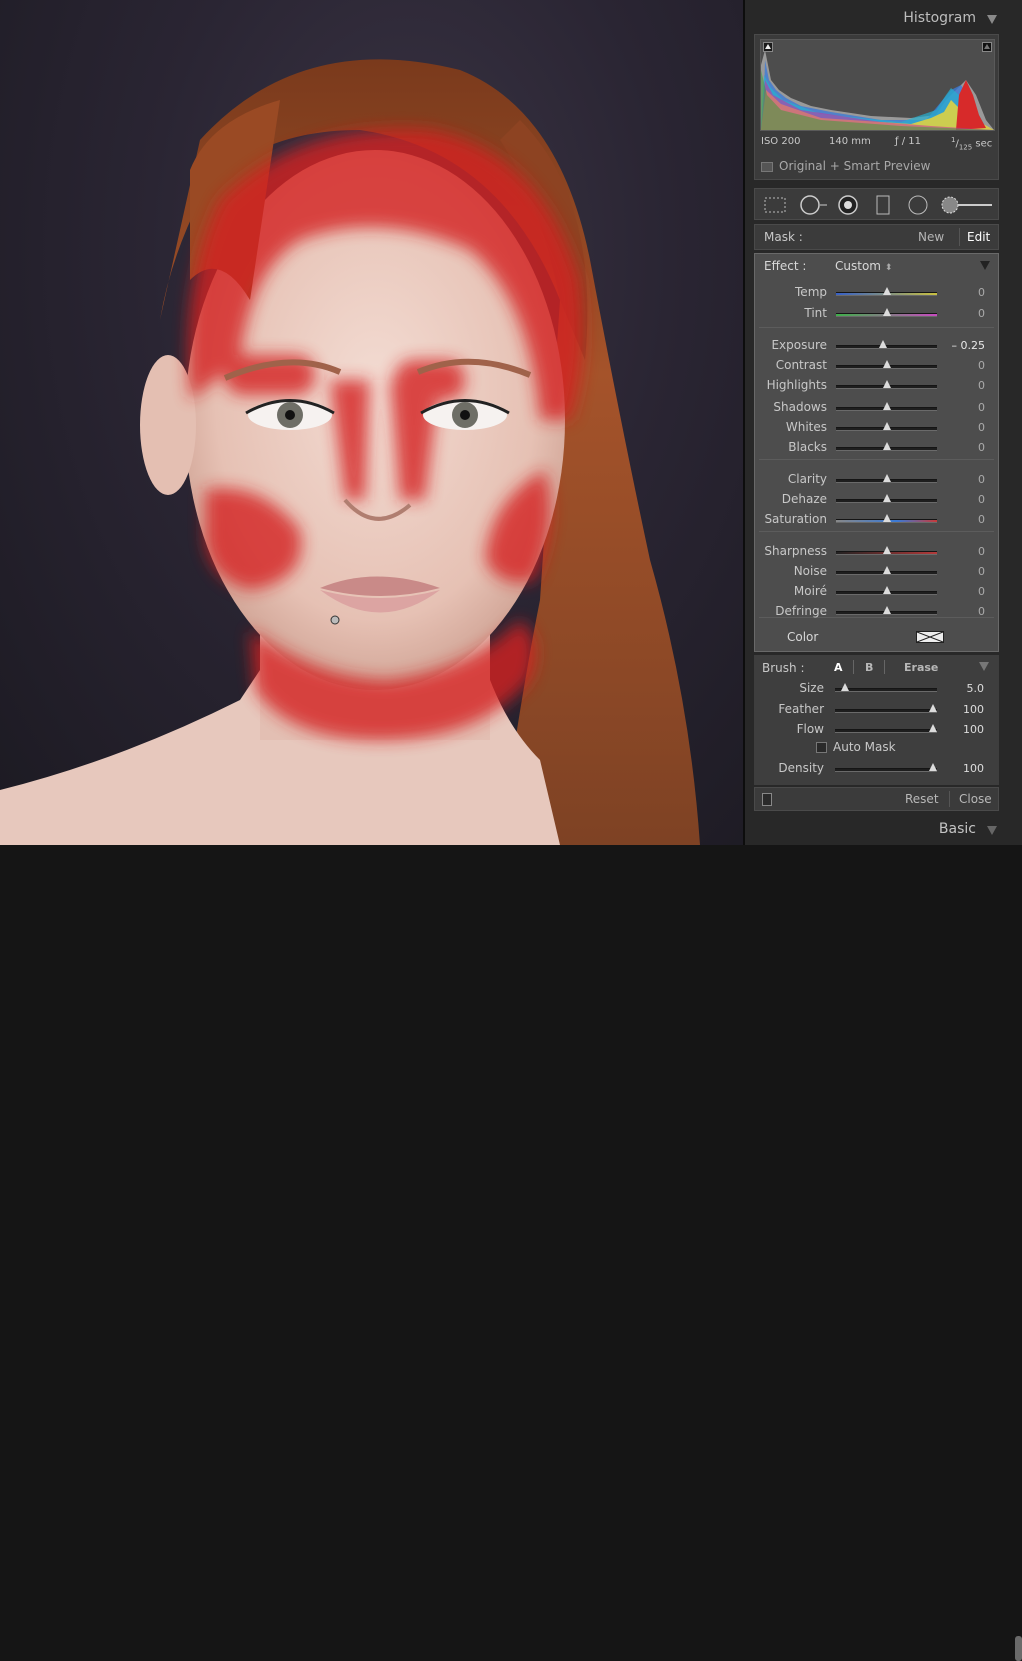 This screenshot has width=1022, height=1661. I want to click on color-label: Color, so click(803, 637).